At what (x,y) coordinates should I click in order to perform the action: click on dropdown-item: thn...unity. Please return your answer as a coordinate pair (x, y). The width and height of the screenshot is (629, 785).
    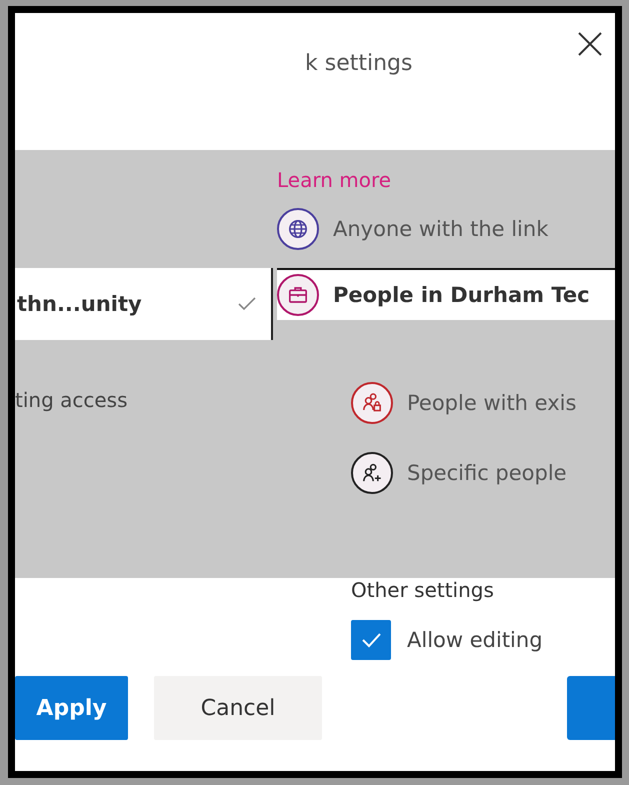
    Looking at the image, I should click on (144, 304).